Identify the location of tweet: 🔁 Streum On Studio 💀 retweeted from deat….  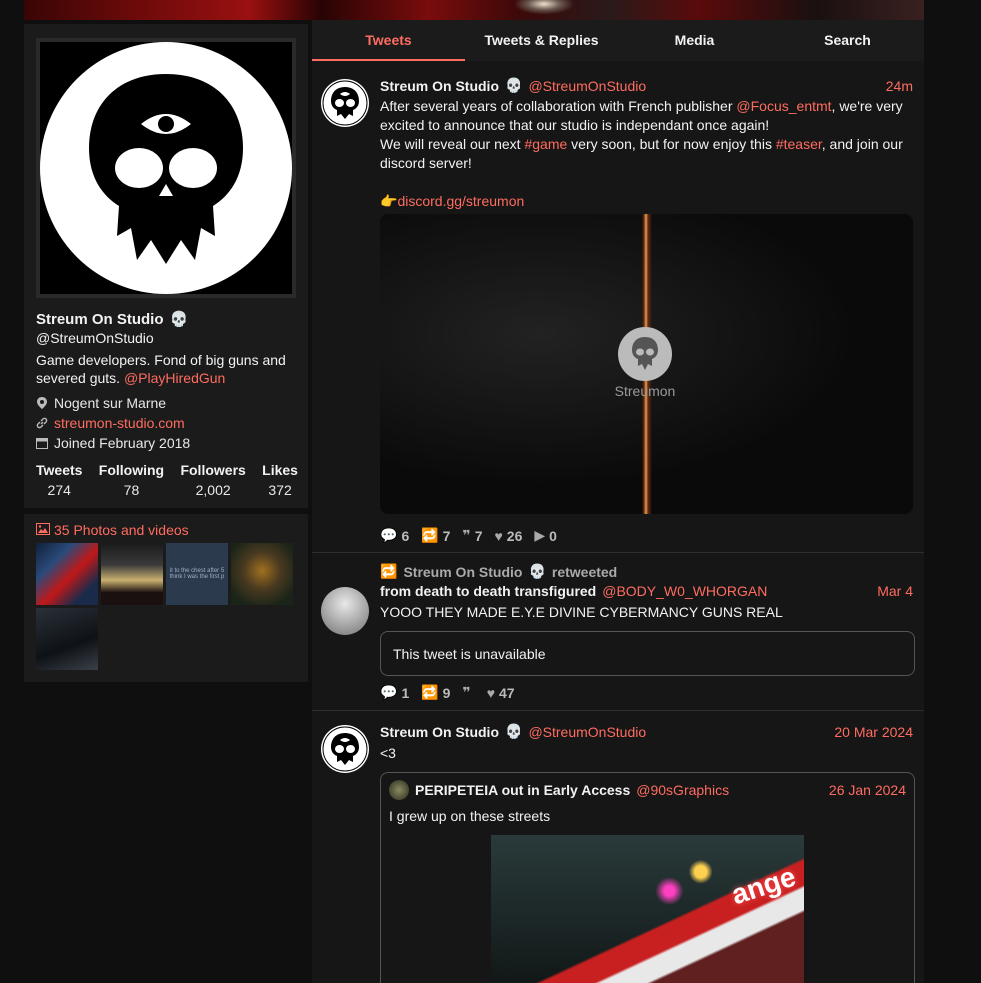
(618, 632).